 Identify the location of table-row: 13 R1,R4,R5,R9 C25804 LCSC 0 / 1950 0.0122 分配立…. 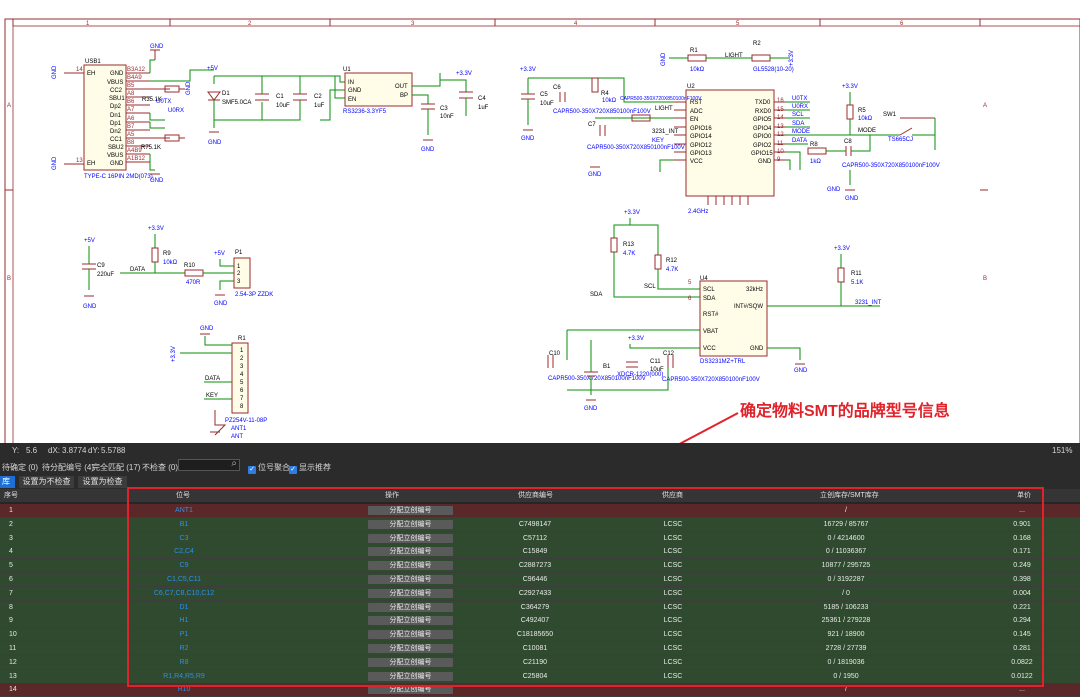
(540, 676).